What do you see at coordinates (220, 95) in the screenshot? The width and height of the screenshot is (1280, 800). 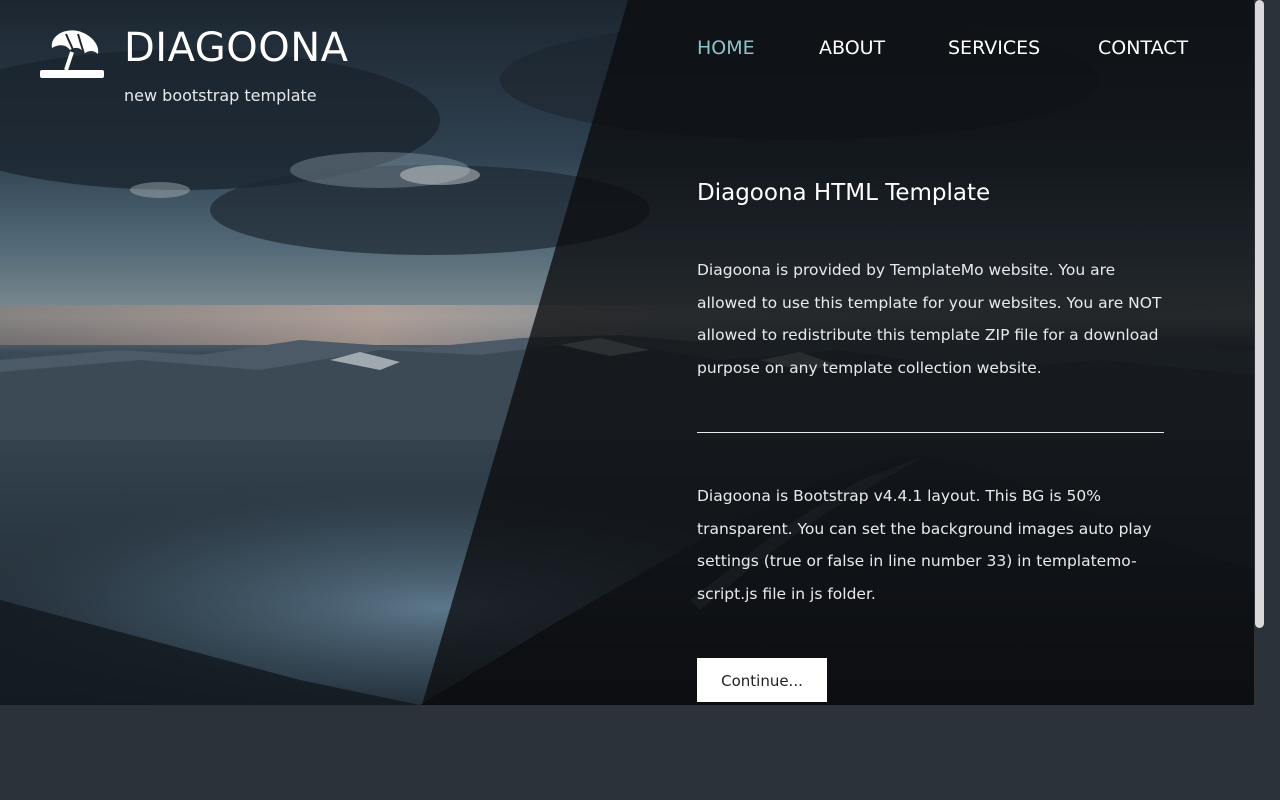 I see `brand-tagline: new bootstrap template` at bounding box center [220, 95].